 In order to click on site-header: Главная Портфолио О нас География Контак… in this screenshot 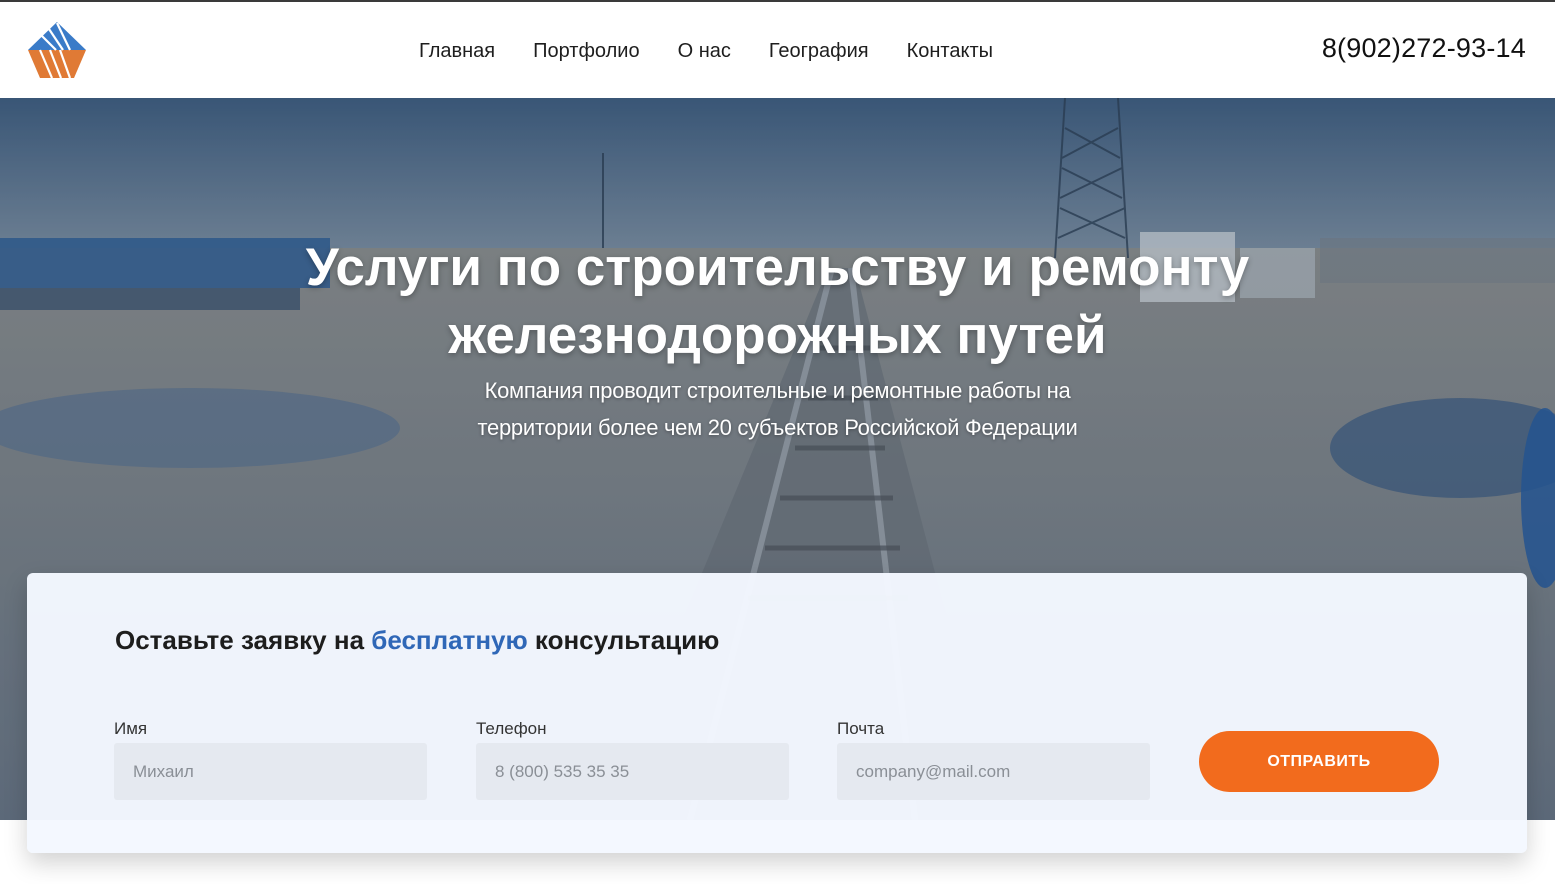, I will do `click(777, 50)`.